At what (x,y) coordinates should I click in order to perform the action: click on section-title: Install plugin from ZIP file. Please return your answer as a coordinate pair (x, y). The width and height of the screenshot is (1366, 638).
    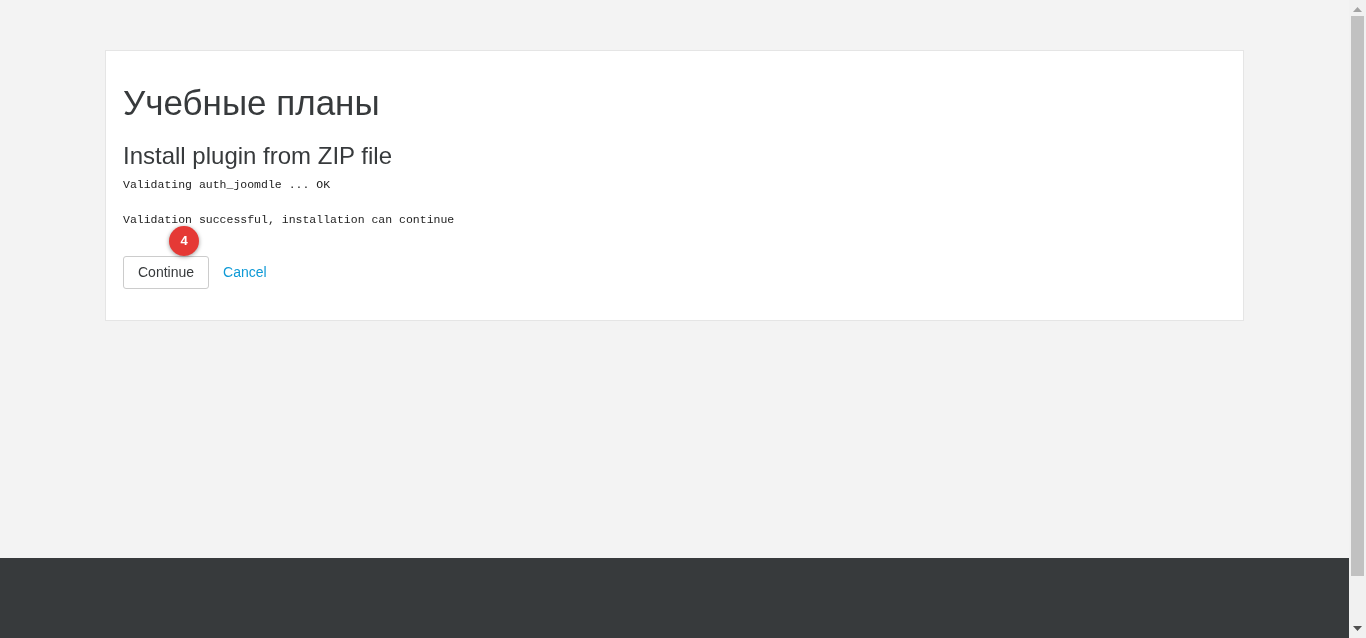
    Looking at the image, I should click on (258, 156).